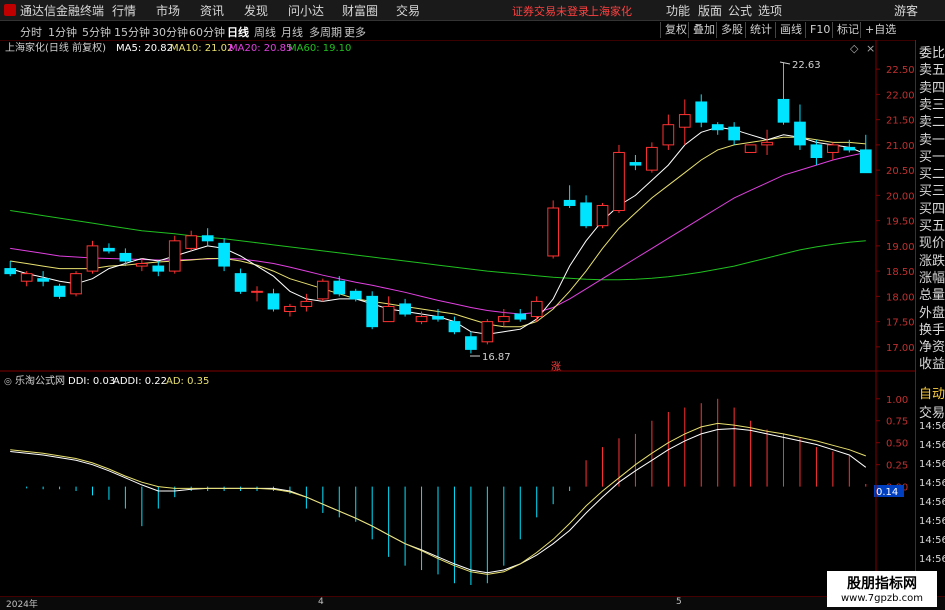 This screenshot has height=610, width=945. What do you see at coordinates (256, 10) in the screenshot?
I see `menu-faxian: 发现` at bounding box center [256, 10].